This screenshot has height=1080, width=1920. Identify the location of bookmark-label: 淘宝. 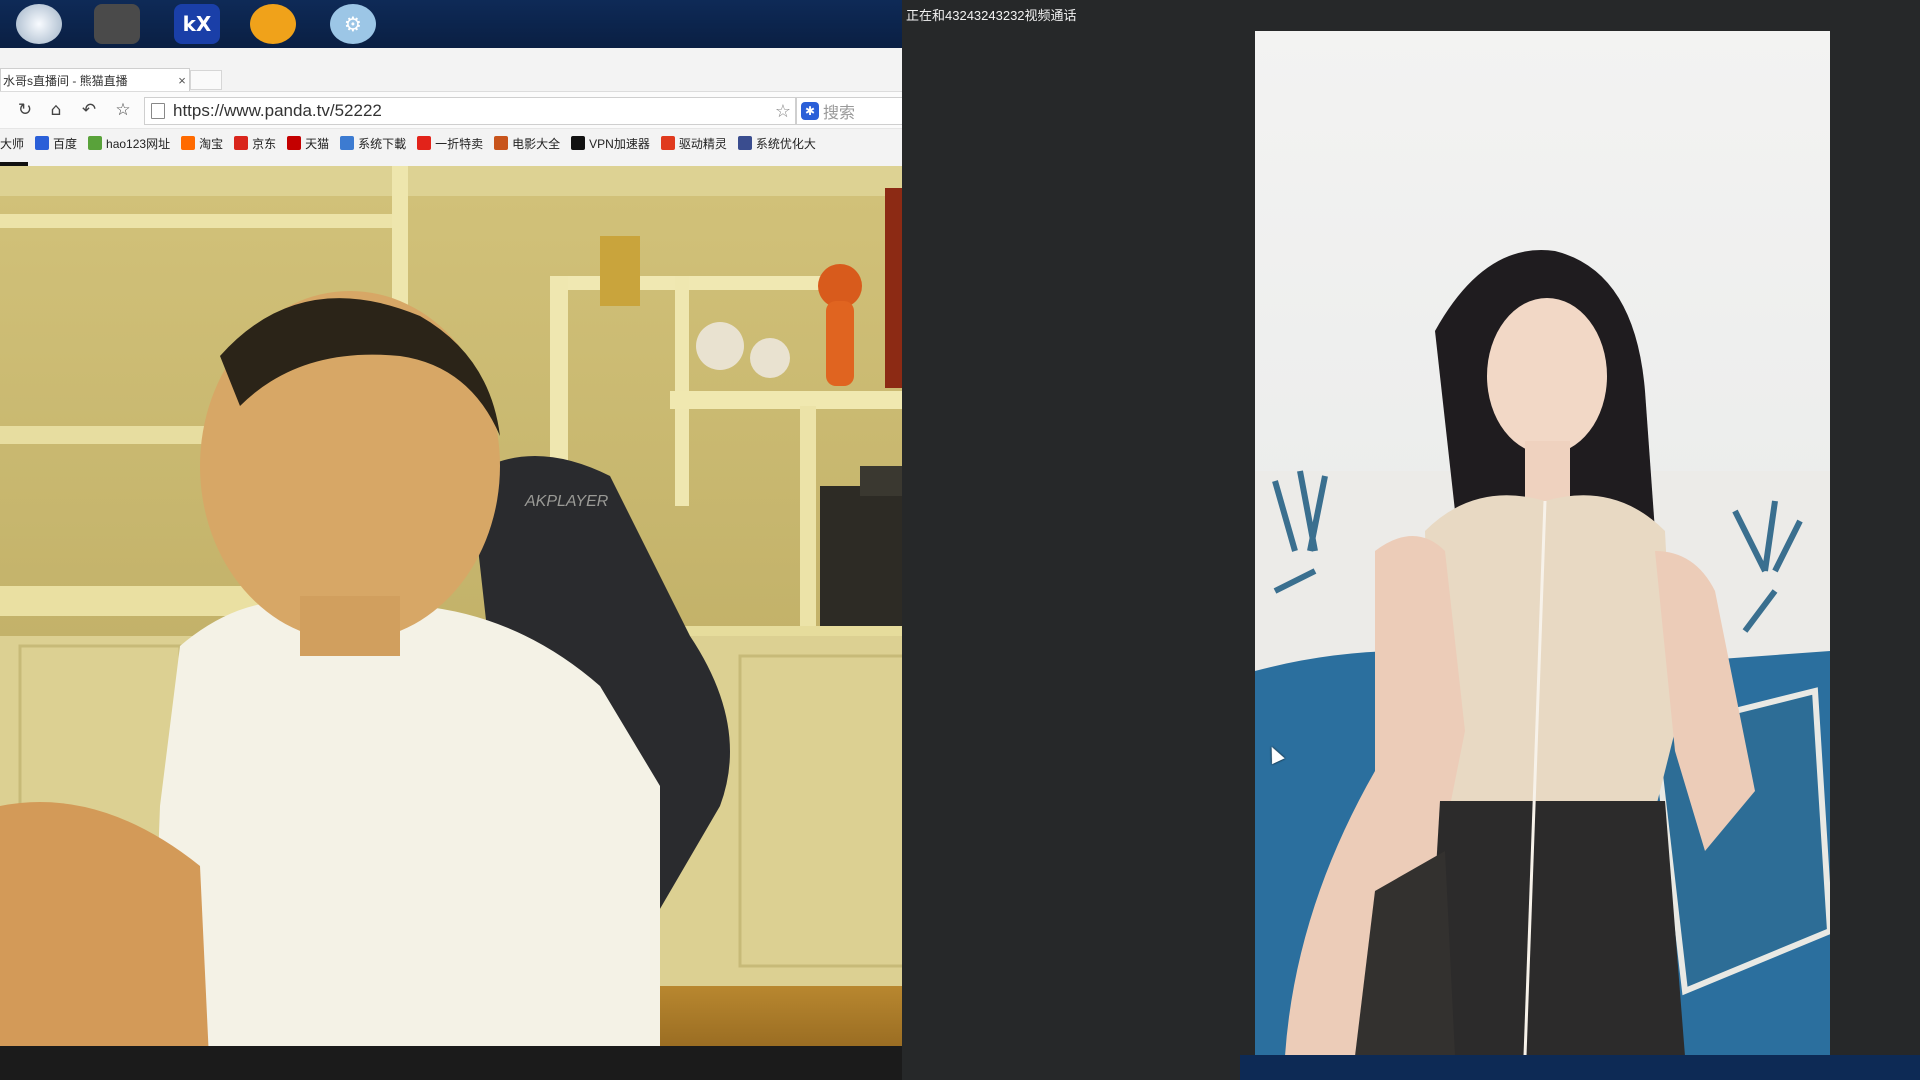
(211, 143).